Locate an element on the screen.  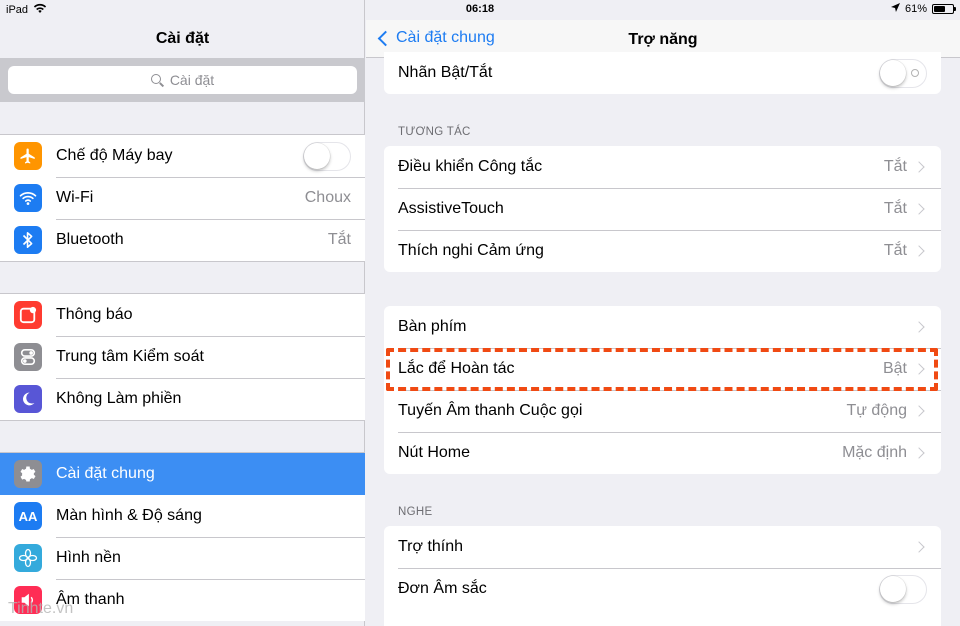
shake-to-undo-row: Lắc để Hoàn tác Bật is located at coordinates (662, 369).